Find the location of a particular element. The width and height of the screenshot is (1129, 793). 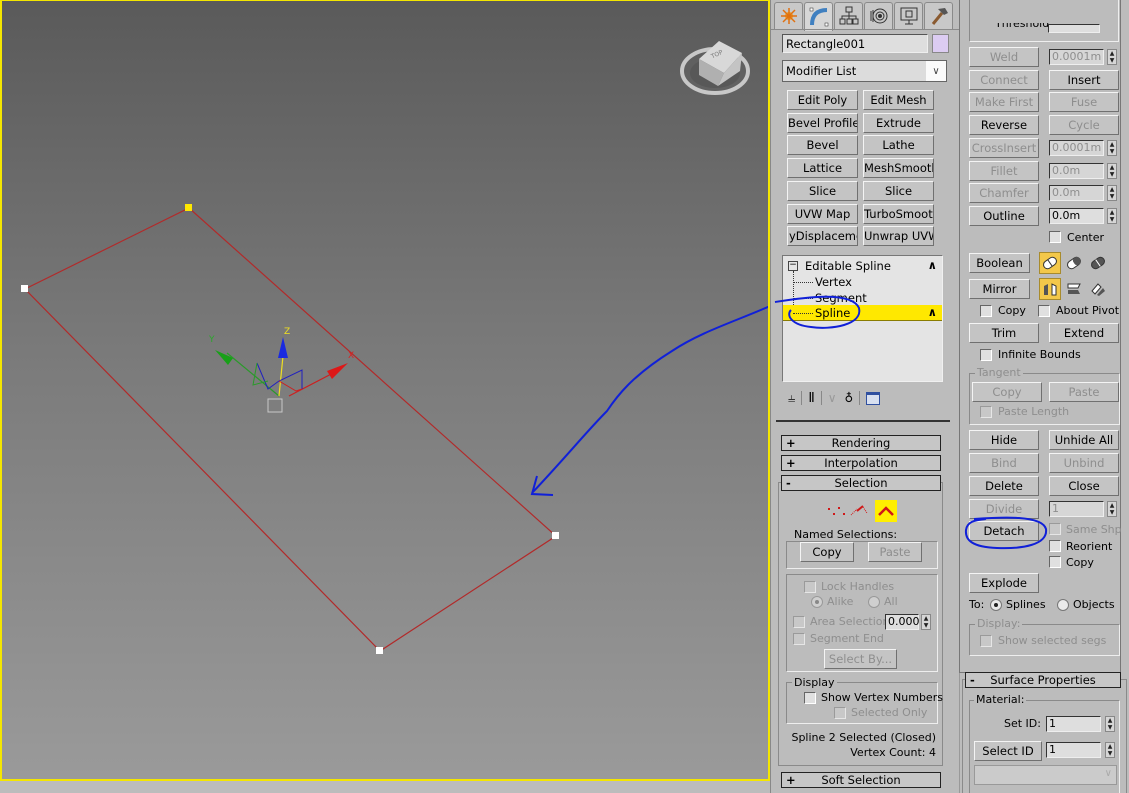

cycle-button: Cycle is located at coordinates (1084, 125).